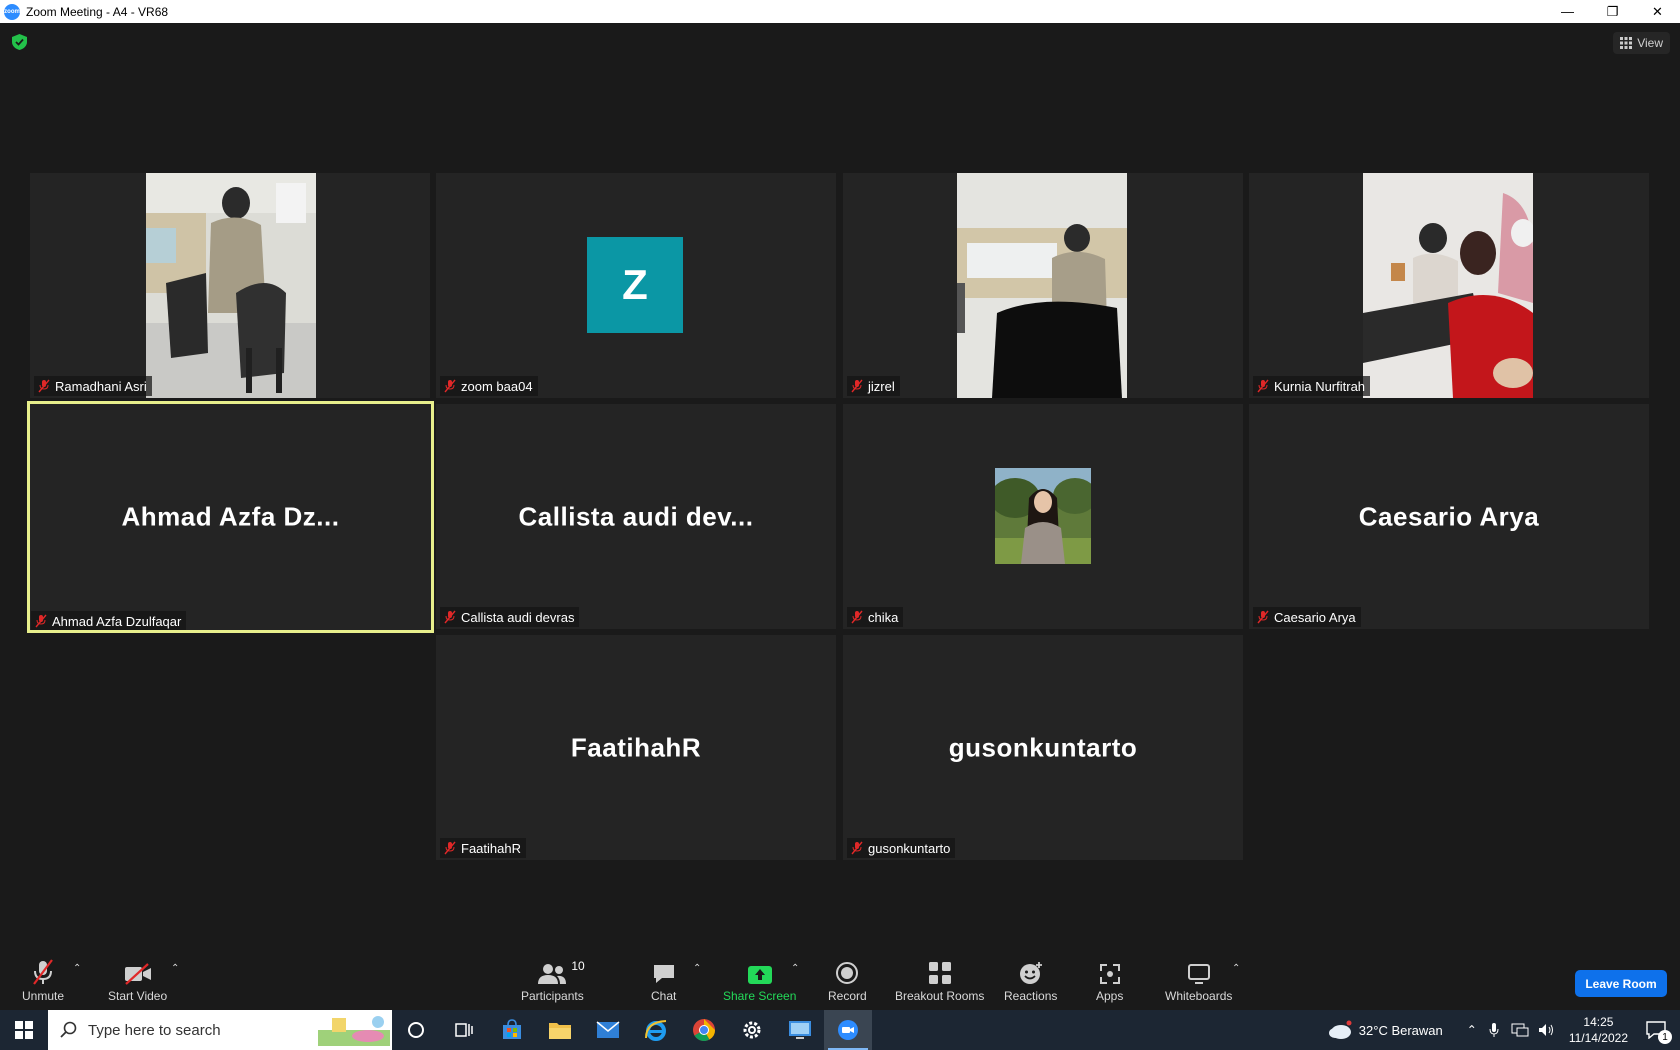  I want to click on taskbar-remote-desktop, so click(800, 1030).